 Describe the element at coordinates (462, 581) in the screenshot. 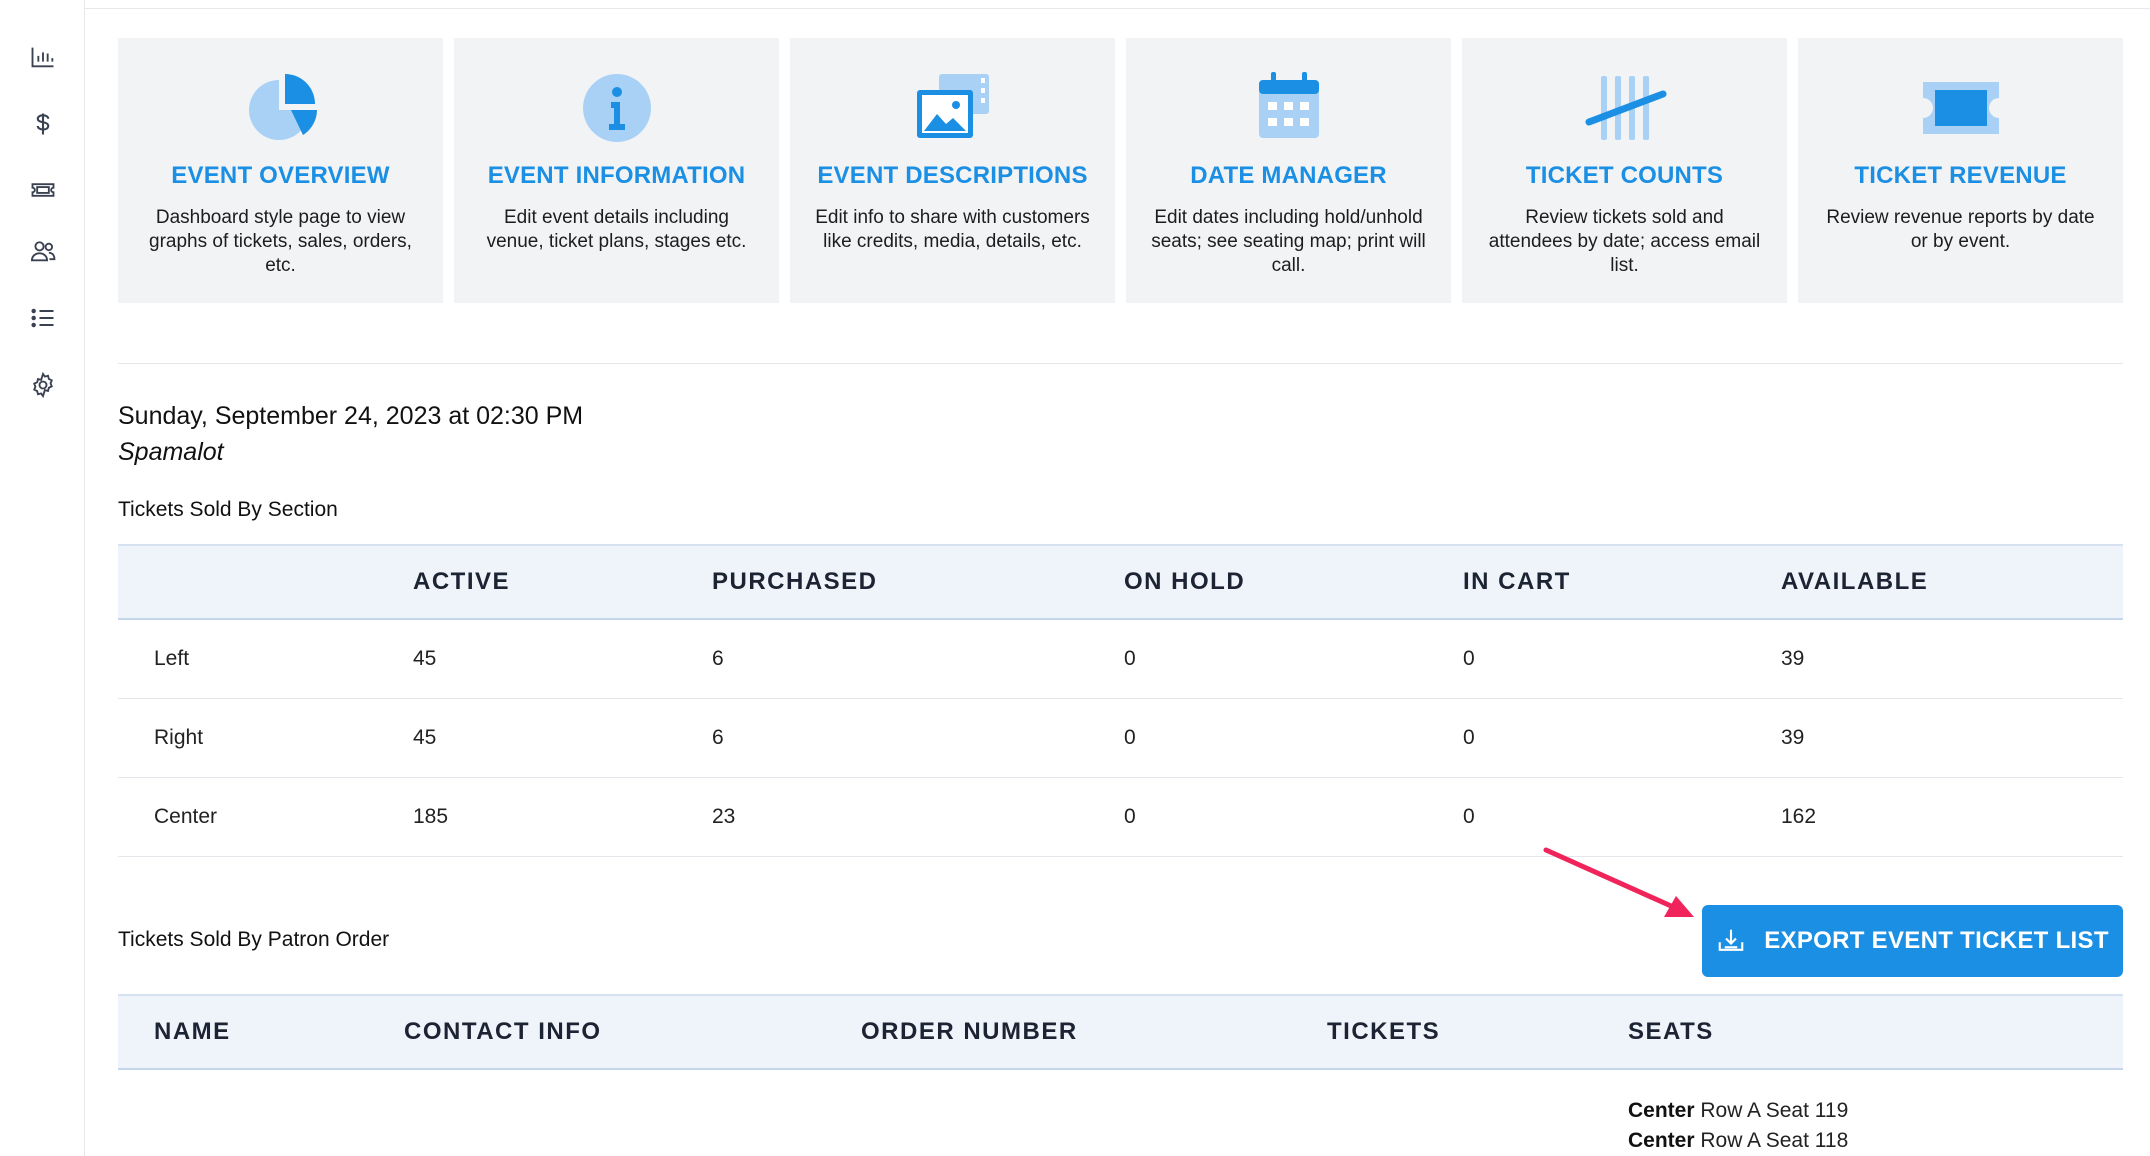

I see `column-header-active: ACTIVE` at that location.